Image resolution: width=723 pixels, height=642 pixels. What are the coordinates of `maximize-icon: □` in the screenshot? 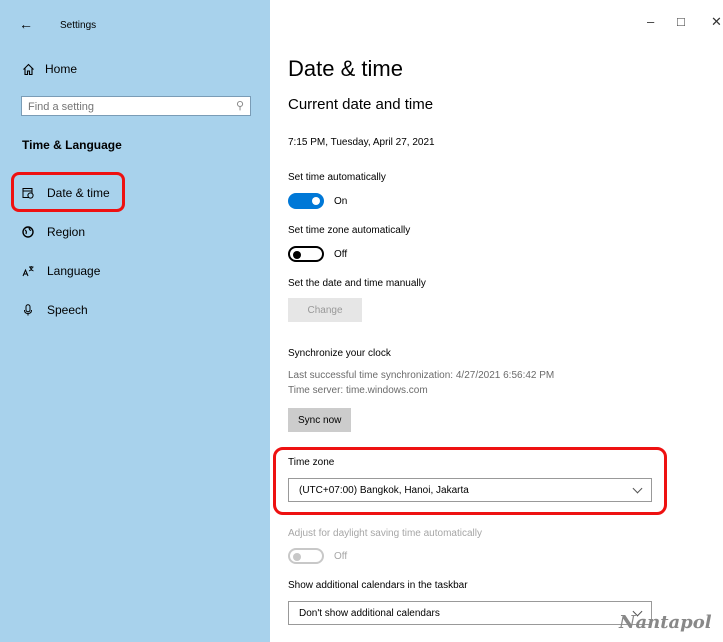 It's located at (681, 21).